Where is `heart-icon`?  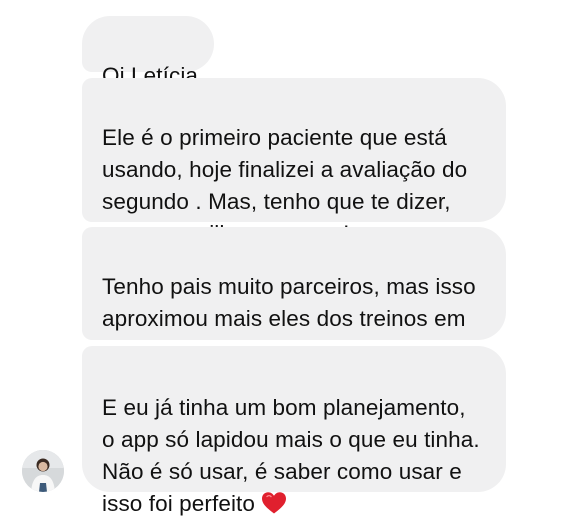
heart-icon is located at coordinates (274, 503).